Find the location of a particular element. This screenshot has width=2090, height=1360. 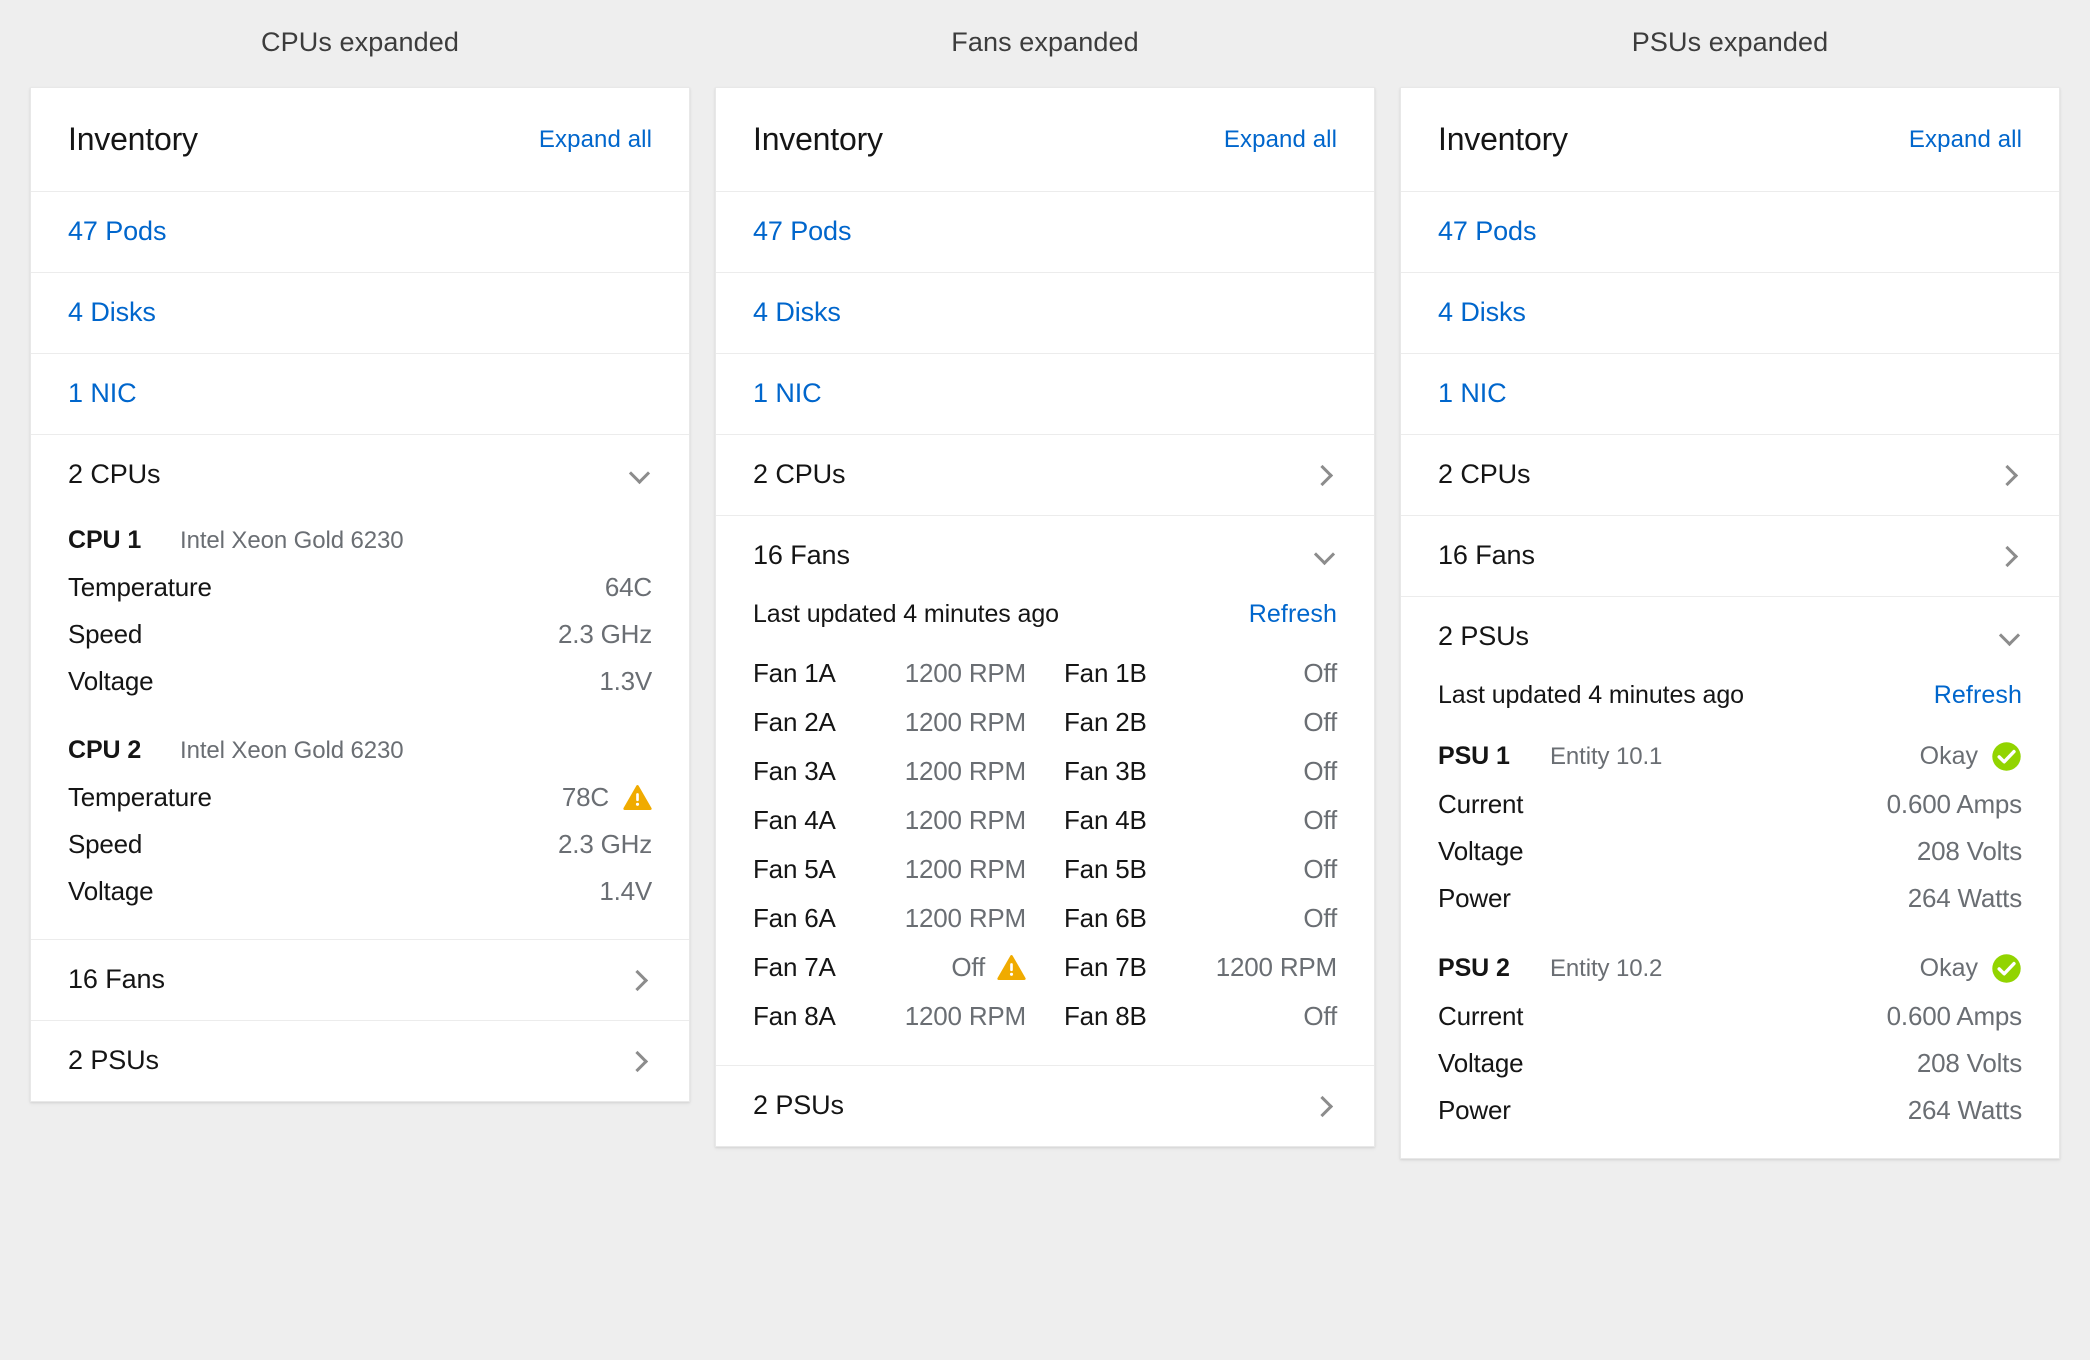

cpu-heading: CPU 2 Intel Xeon Gold 6230 is located at coordinates (360, 749).